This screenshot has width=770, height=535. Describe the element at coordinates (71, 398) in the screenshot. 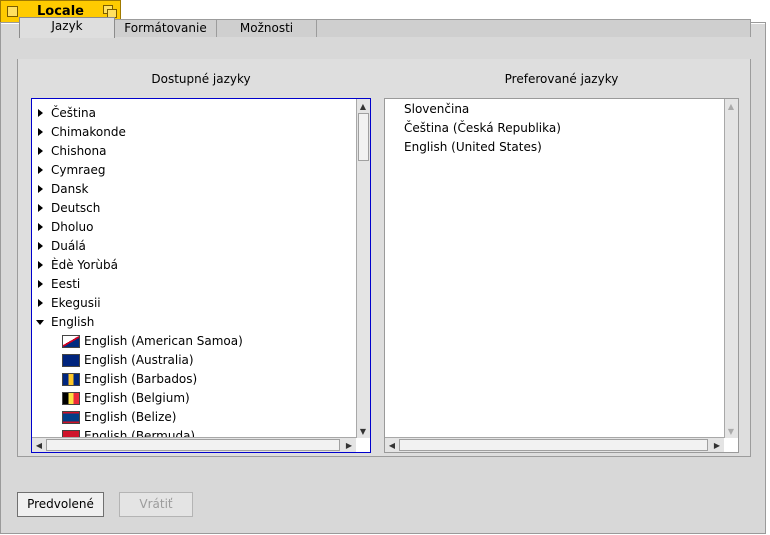

I see `belgium-flag-icon` at that location.